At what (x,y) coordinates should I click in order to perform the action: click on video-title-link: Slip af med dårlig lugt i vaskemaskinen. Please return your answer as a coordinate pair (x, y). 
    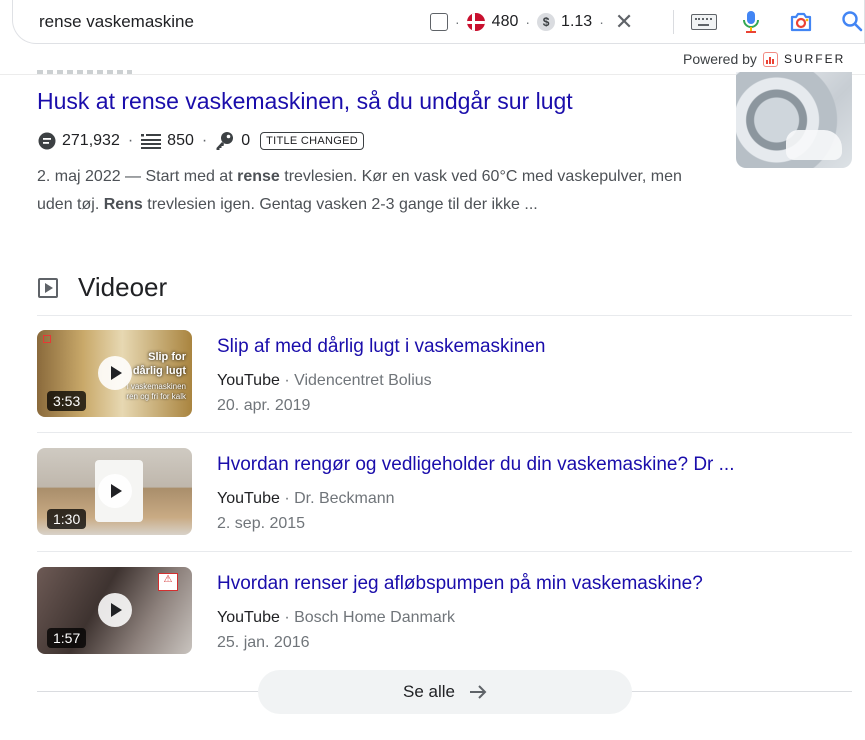
    Looking at the image, I should click on (381, 347).